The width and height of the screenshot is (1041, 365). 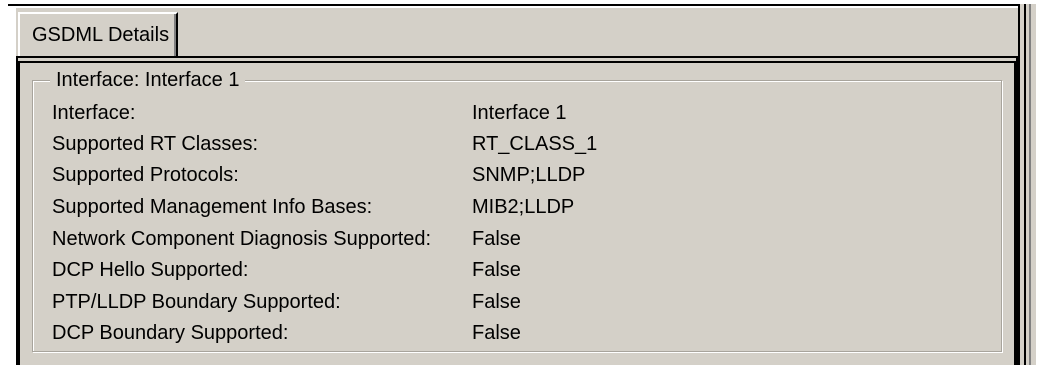 What do you see at coordinates (517, 62) in the screenshot?
I see `panel-top-border` at bounding box center [517, 62].